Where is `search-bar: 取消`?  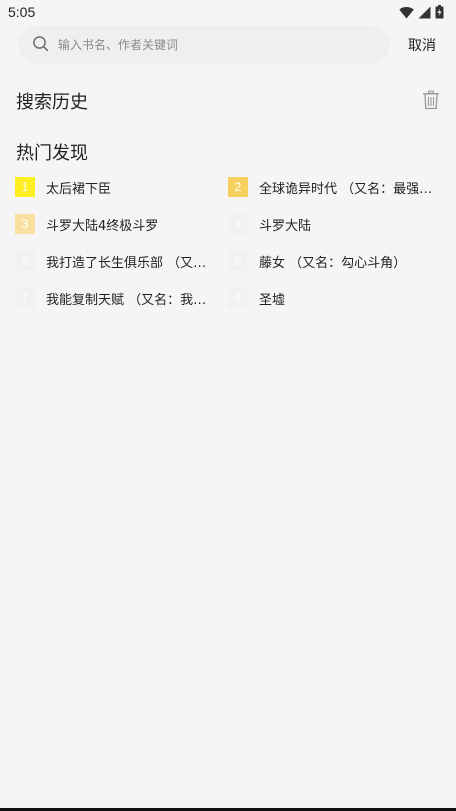
search-bar: 取消 is located at coordinates (228, 46).